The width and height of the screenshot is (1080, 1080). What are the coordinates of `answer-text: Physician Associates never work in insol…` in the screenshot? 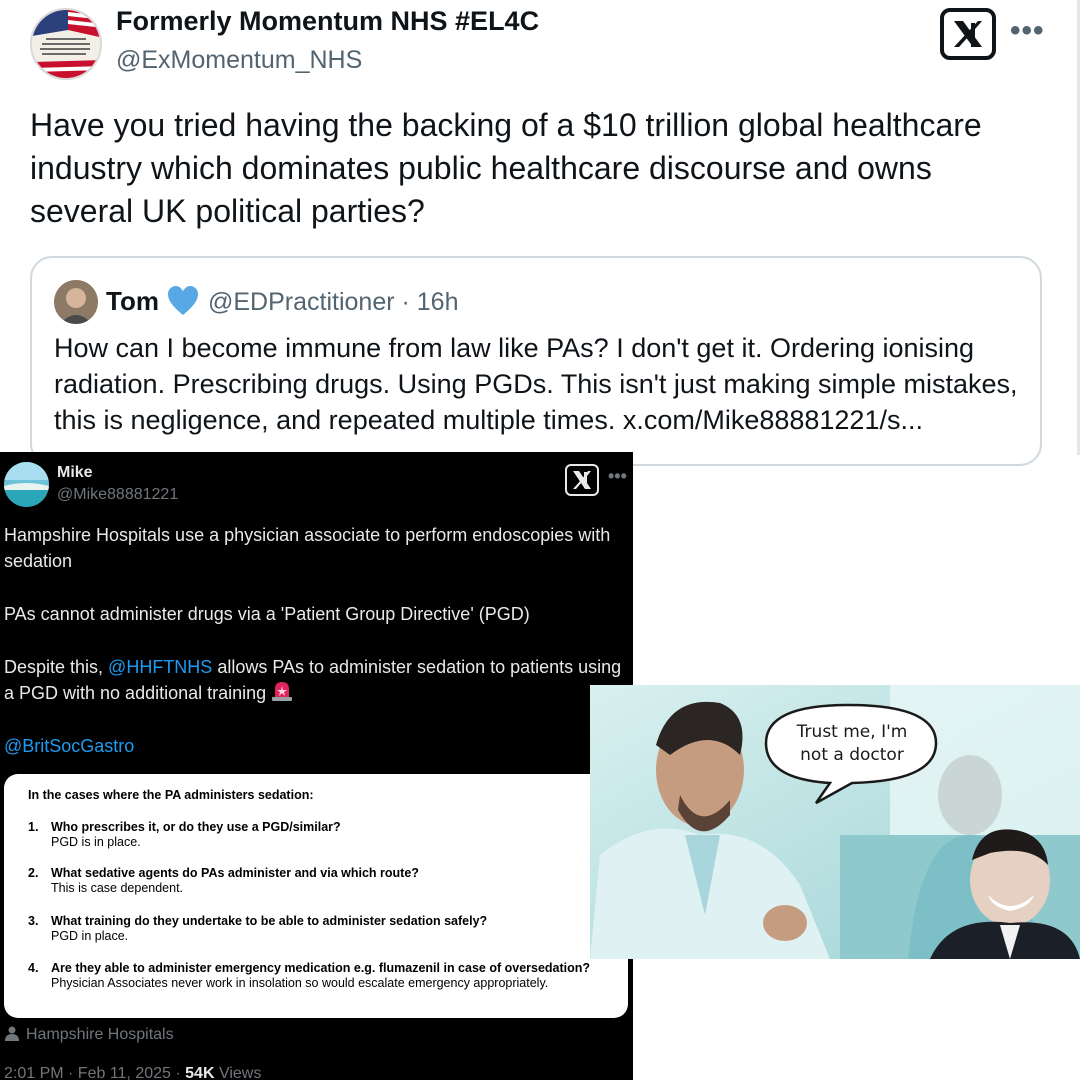 It's located at (300, 983).